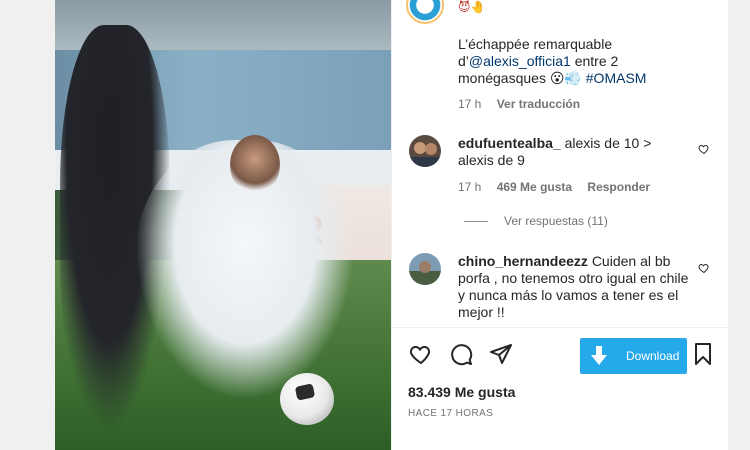 Image resolution: width=750 pixels, height=450 pixels. What do you see at coordinates (451, 413) in the screenshot?
I see `post-date: HACE 17 HORAS` at bounding box center [451, 413].